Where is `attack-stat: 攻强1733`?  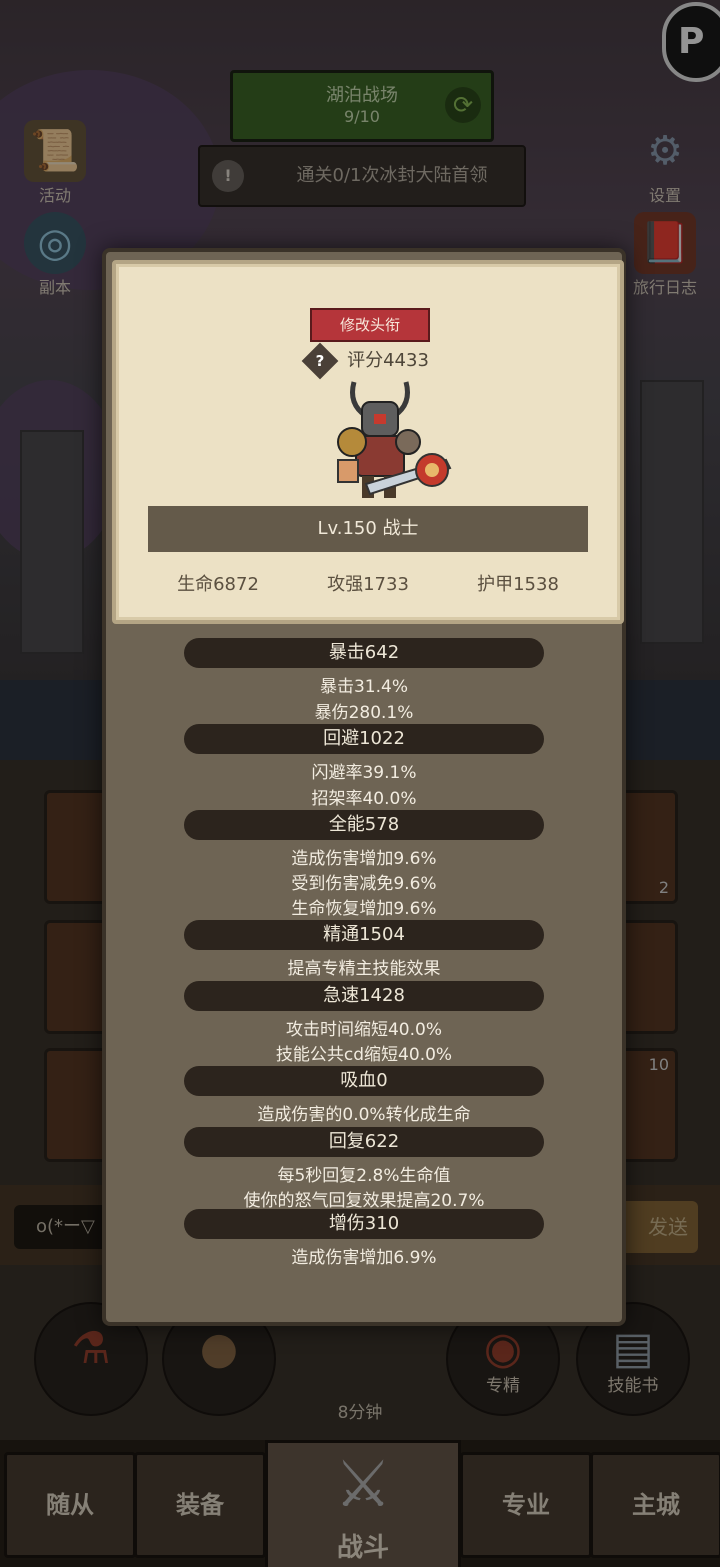 attack-stat: 攻强1733 is located at coordinates (368, 584).